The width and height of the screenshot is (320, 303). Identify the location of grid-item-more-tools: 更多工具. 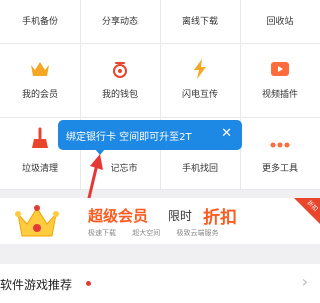
(280, 153).